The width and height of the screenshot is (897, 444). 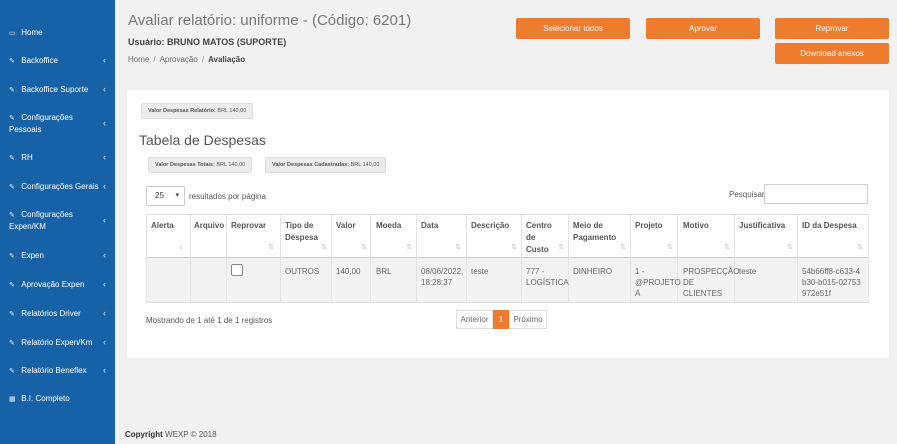 I want to click on sidebar-item-relatorios-driver: ✎ Relatórios Driver ‹, so click(x=57, y=314).